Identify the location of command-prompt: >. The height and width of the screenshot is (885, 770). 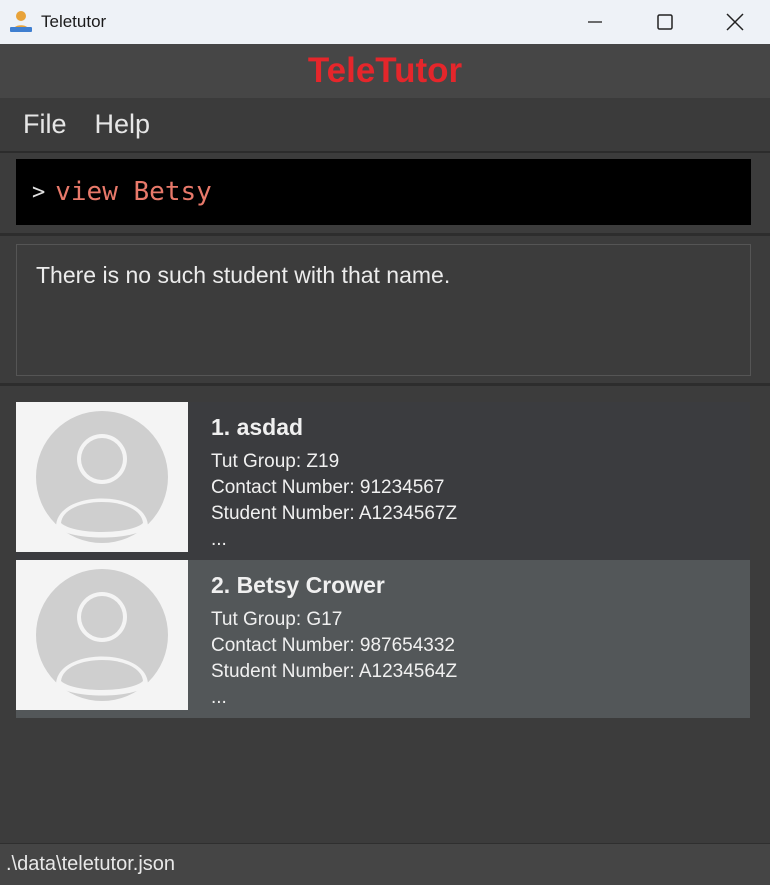
(39, 192).